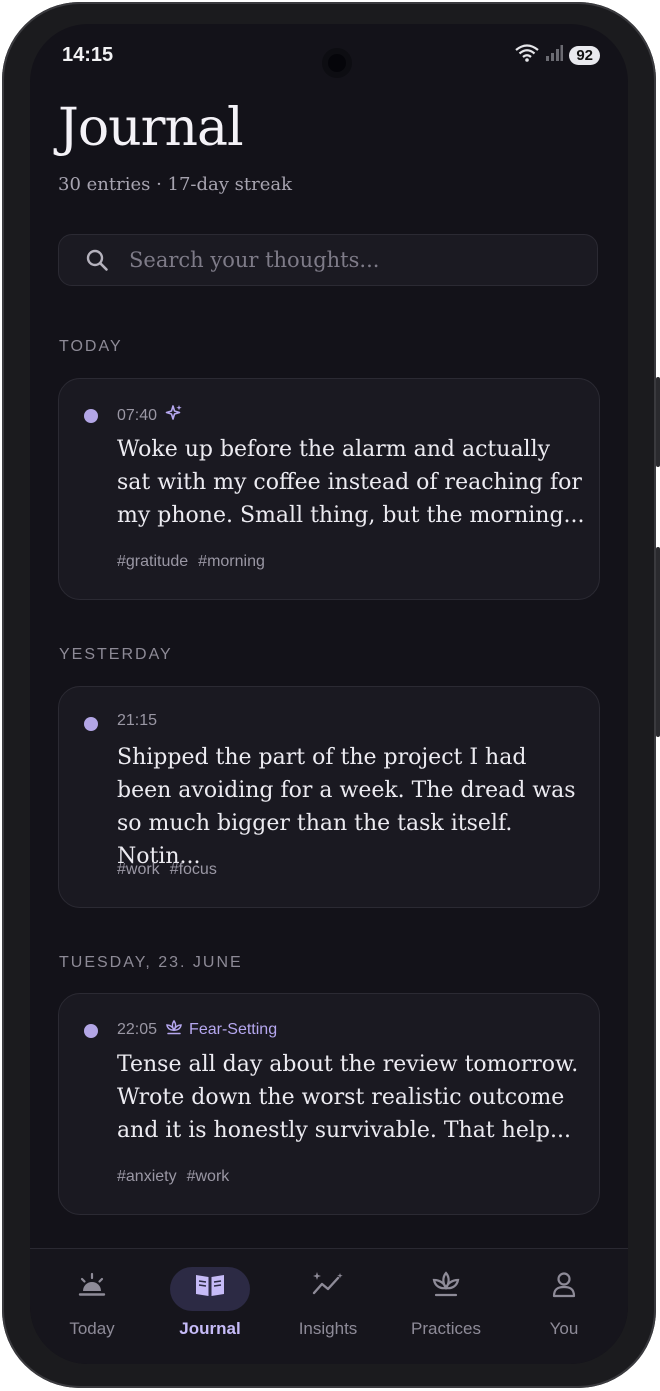  Describe the element at coordinates (446, 1304) in the screenshot. I see `nav-item-practices: Practices` at that location.